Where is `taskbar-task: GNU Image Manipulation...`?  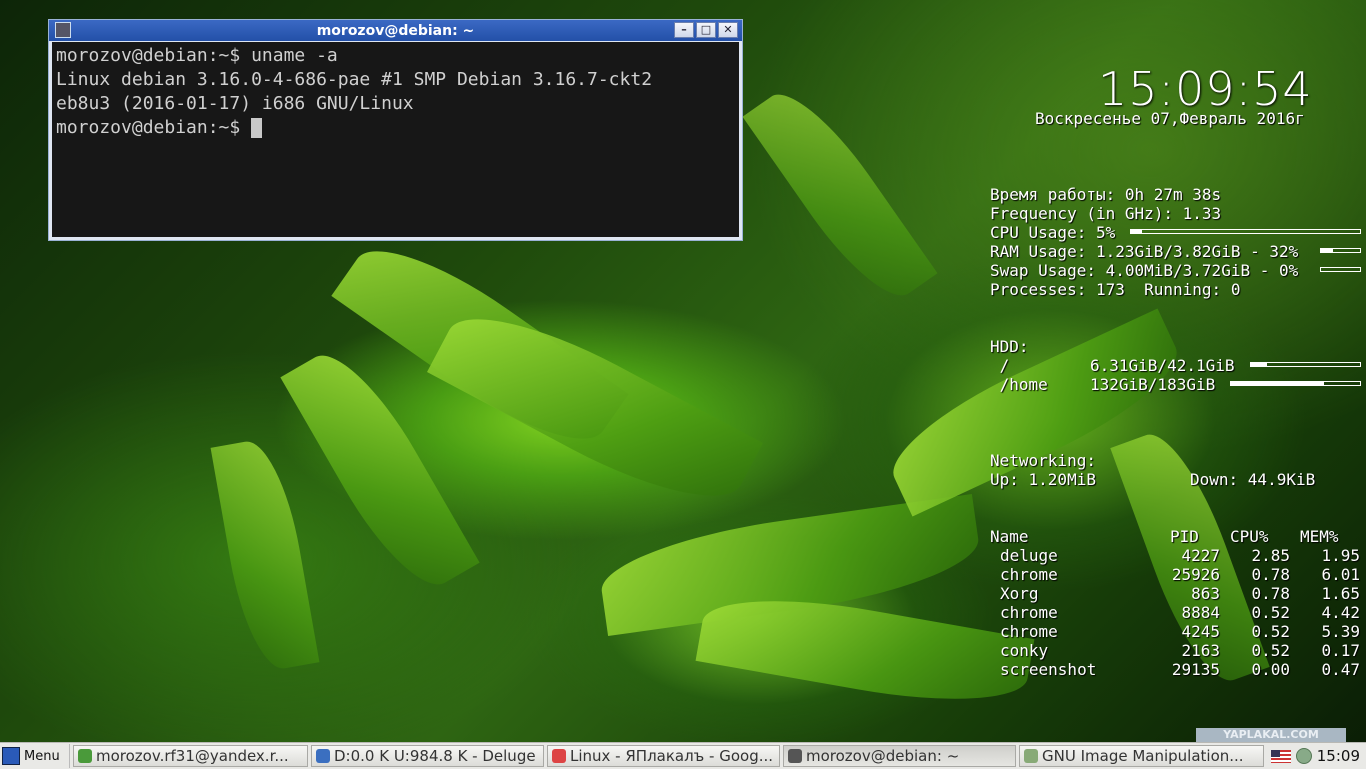
taskbar-task: GNU Image Manipulation... is located at coordinates (1141, 756).